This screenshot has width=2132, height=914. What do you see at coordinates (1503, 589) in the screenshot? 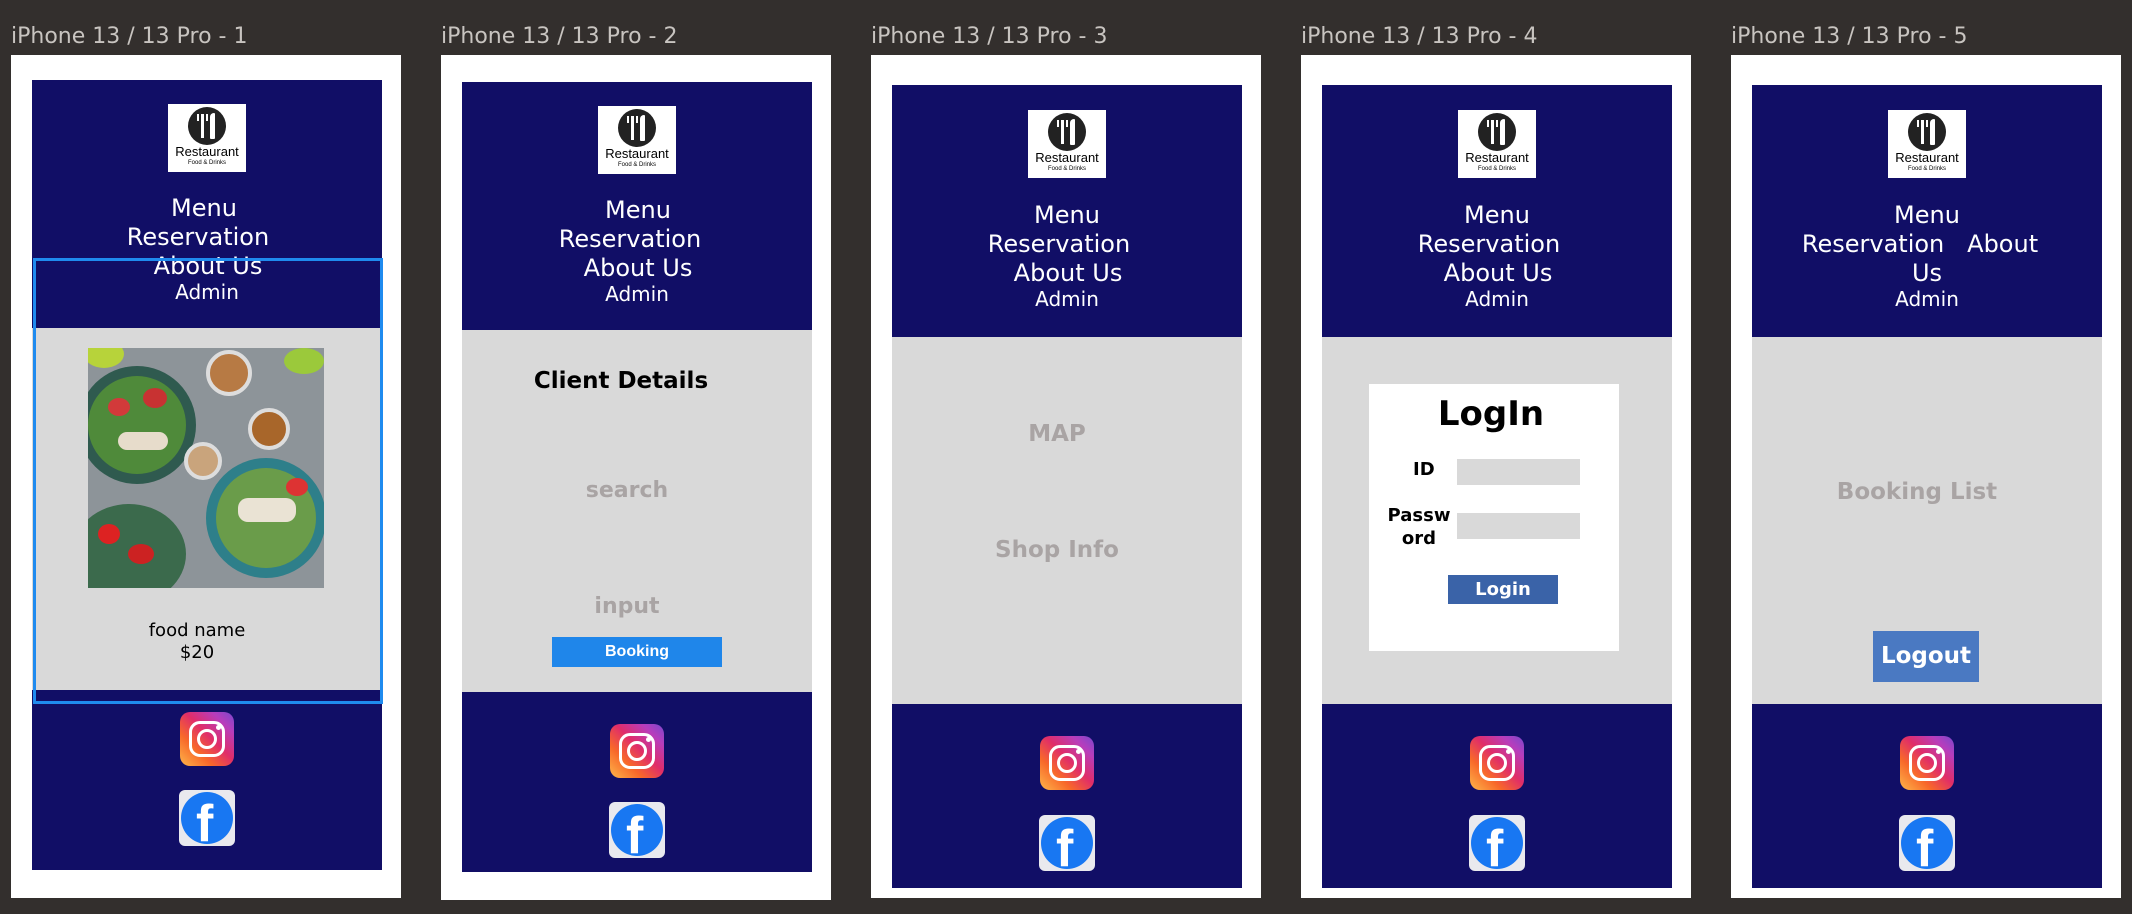
I see `login-button: Login` at bounding box center [1503, 589].